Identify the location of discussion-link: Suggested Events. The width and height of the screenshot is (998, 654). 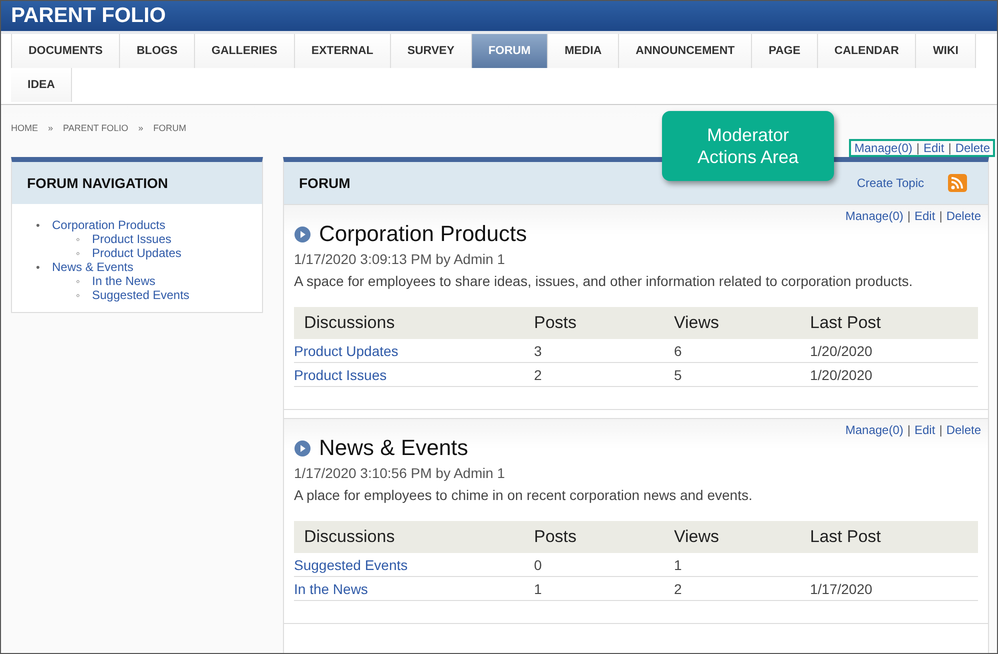
(414, 564).